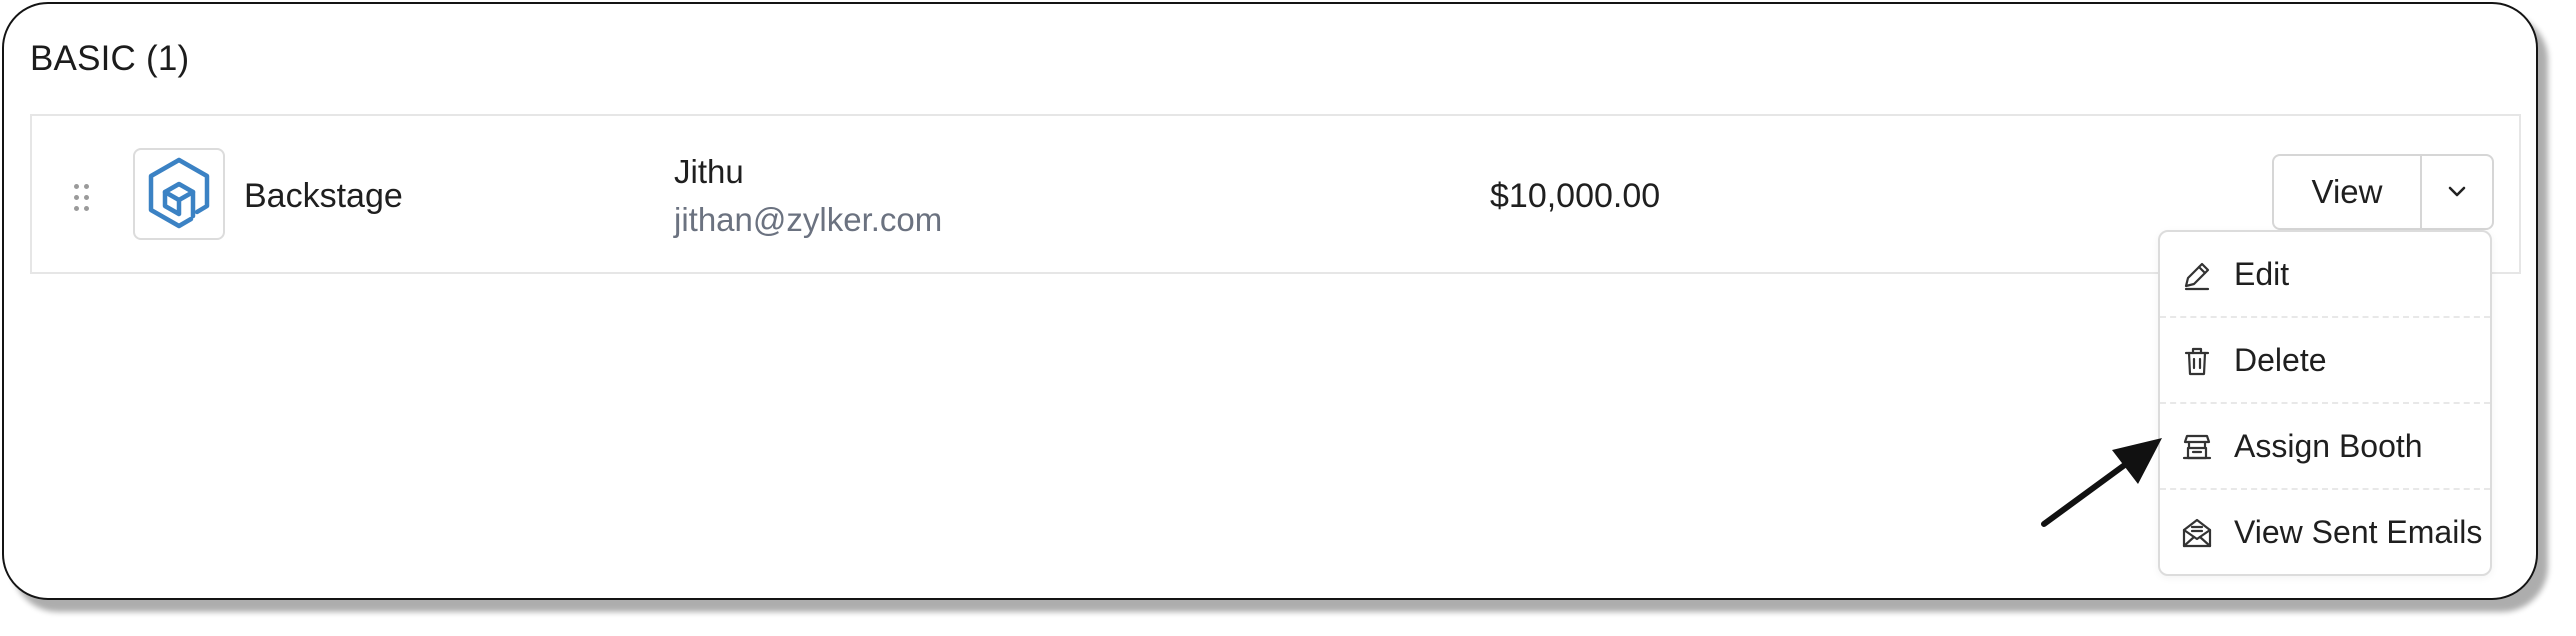  What do you see at coordinates (2348, 192) in the screenshot?
I see `view-button: View` at bounding box center [2348, 192].